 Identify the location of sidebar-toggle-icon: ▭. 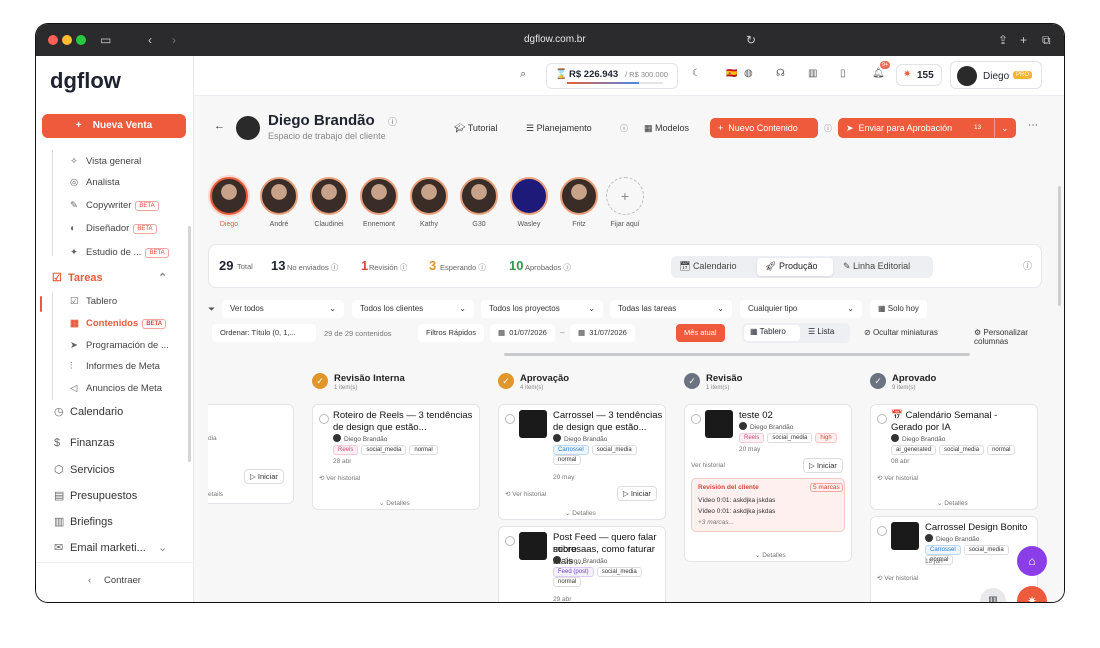
(105, 40).